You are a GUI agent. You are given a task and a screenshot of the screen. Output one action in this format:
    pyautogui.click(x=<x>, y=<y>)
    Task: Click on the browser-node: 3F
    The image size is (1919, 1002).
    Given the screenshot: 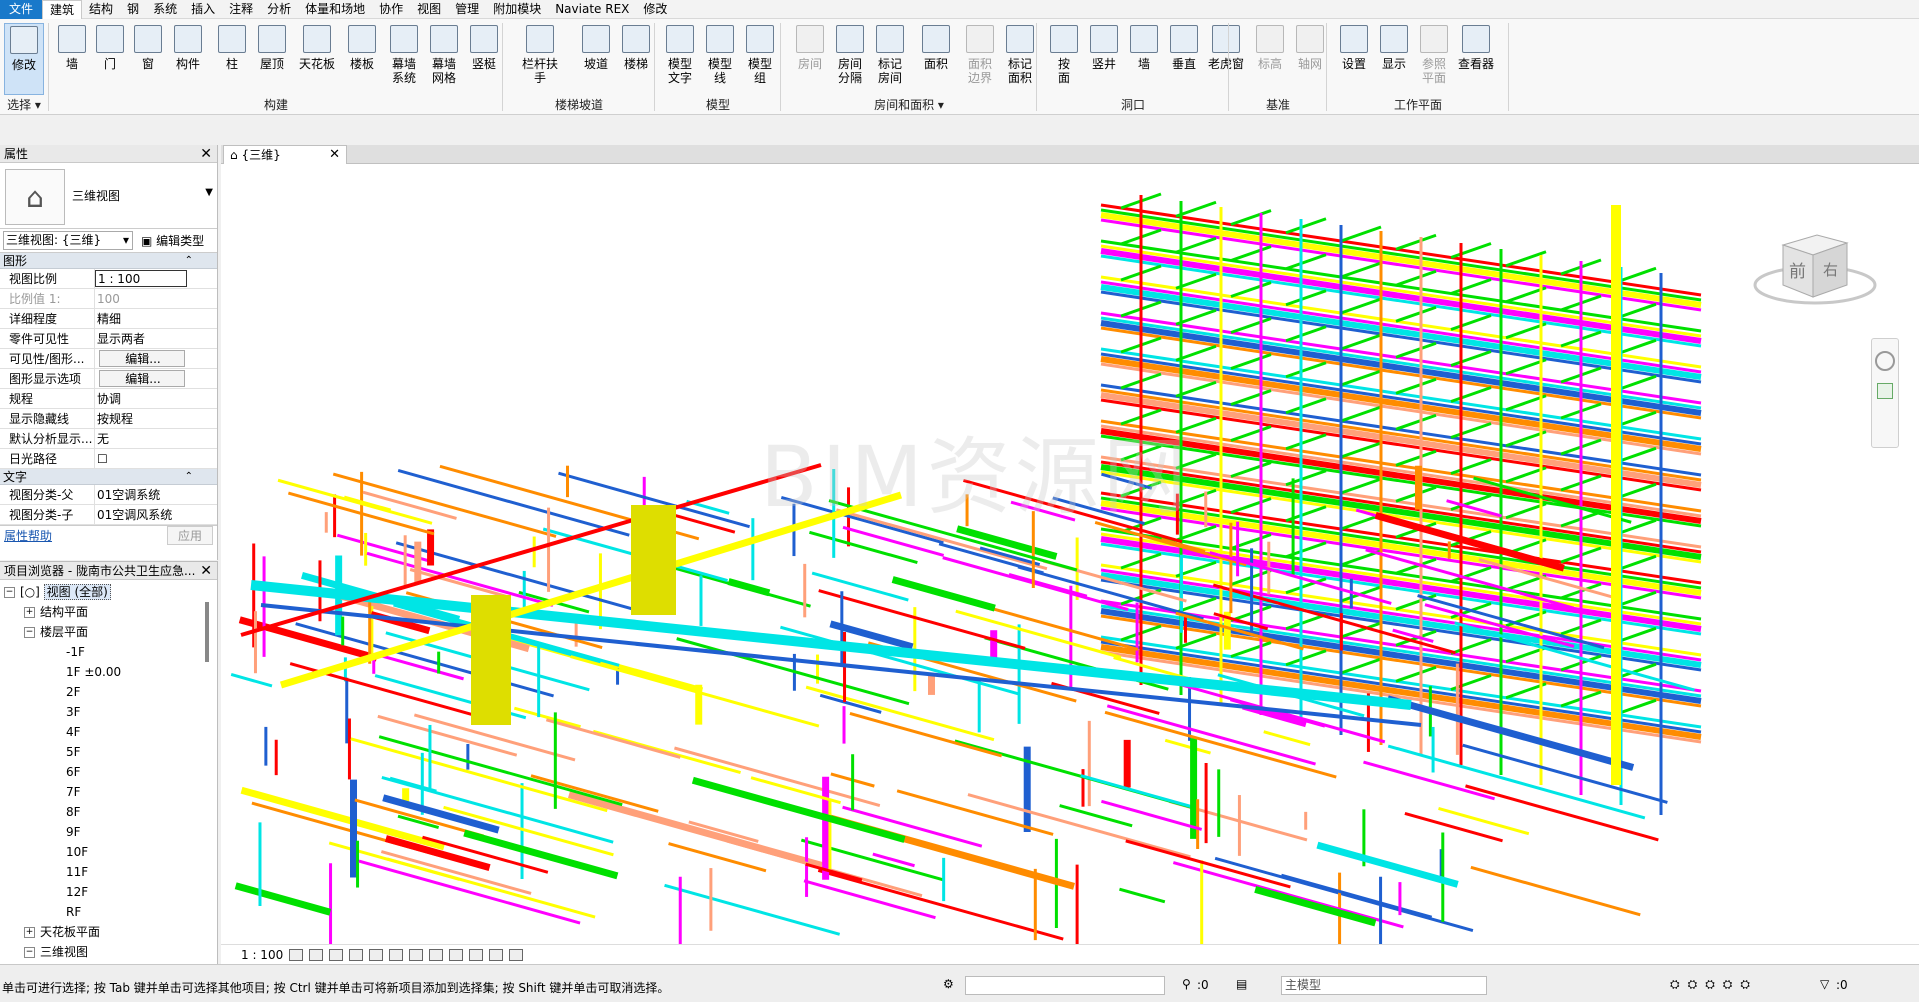 What is the action you would take?
    pyautogui.click(x=108, y=712)
    